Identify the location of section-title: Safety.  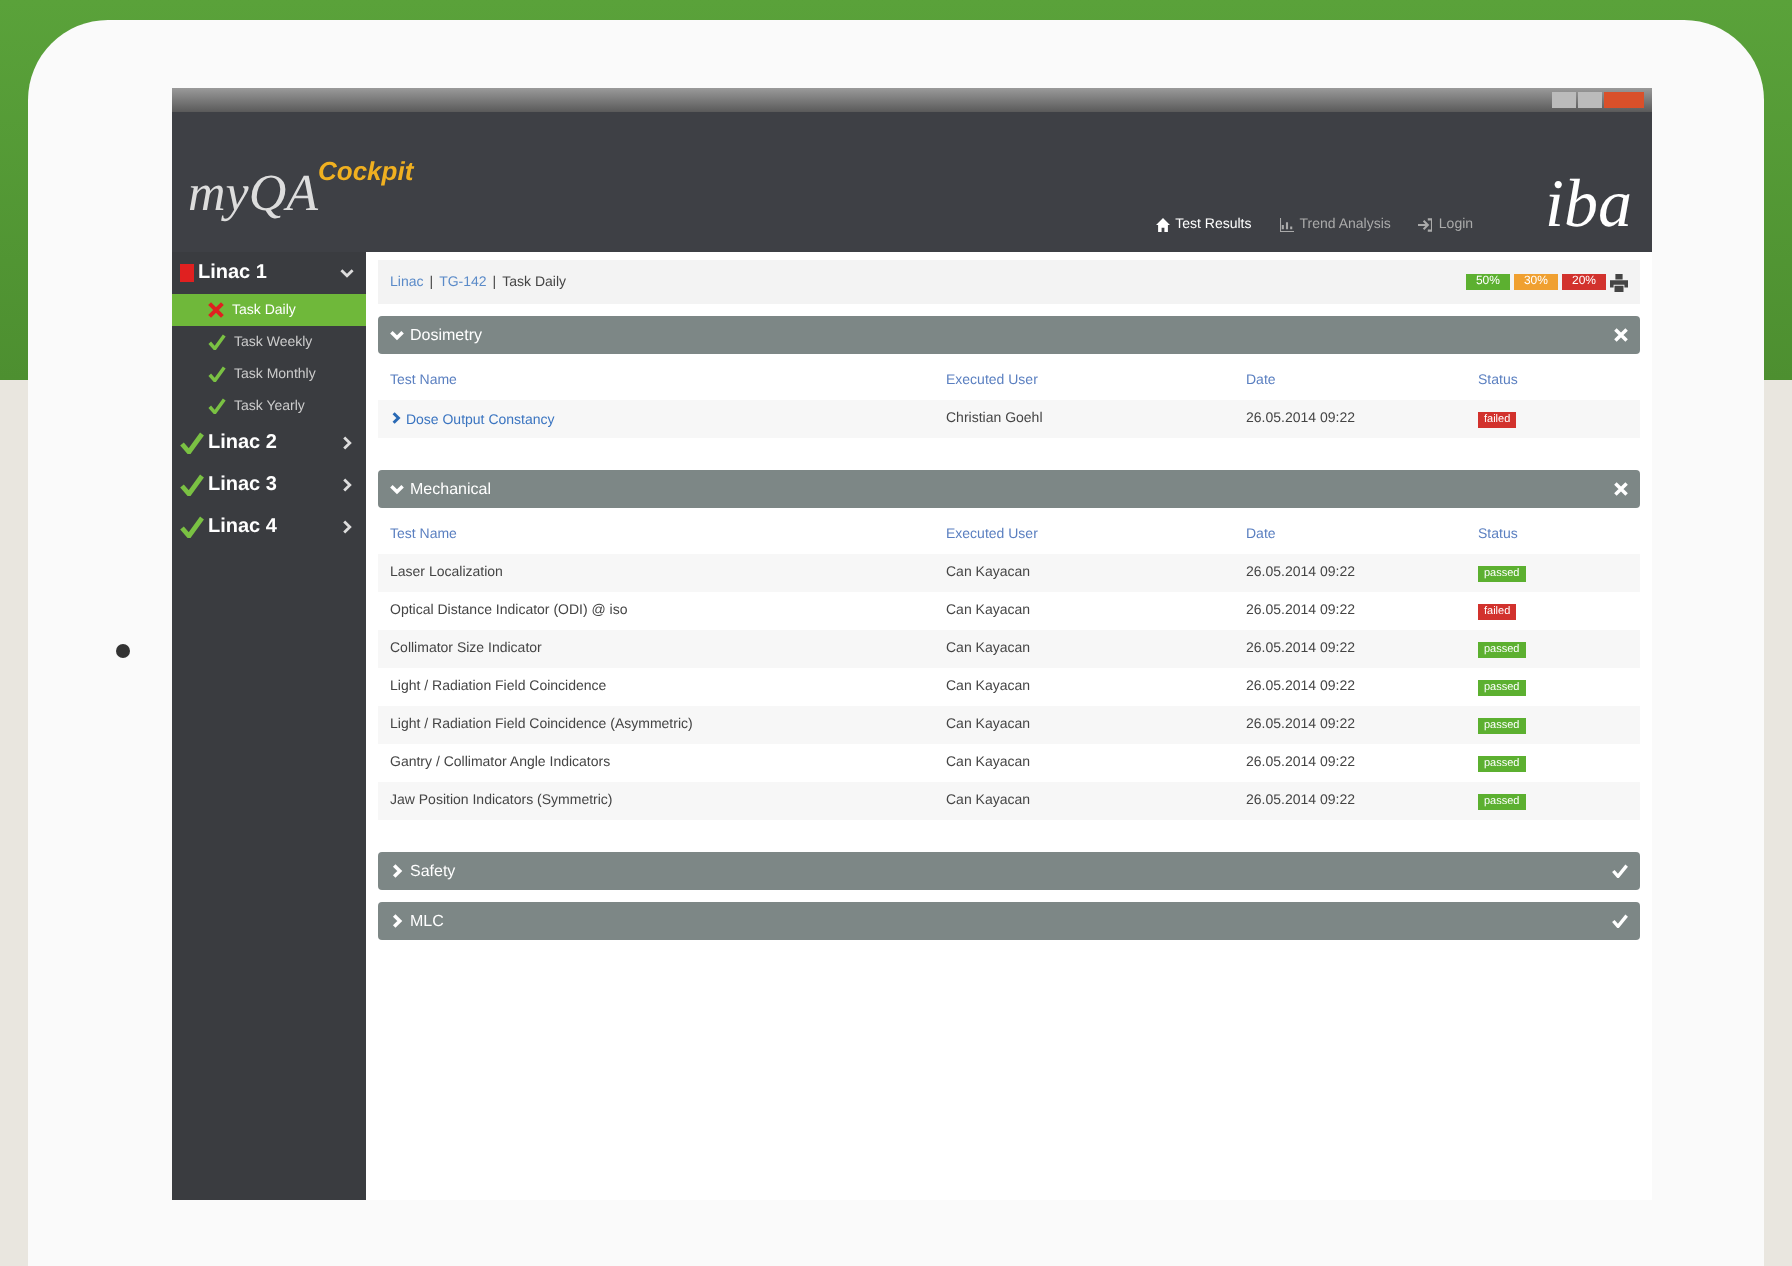
(433, 871).